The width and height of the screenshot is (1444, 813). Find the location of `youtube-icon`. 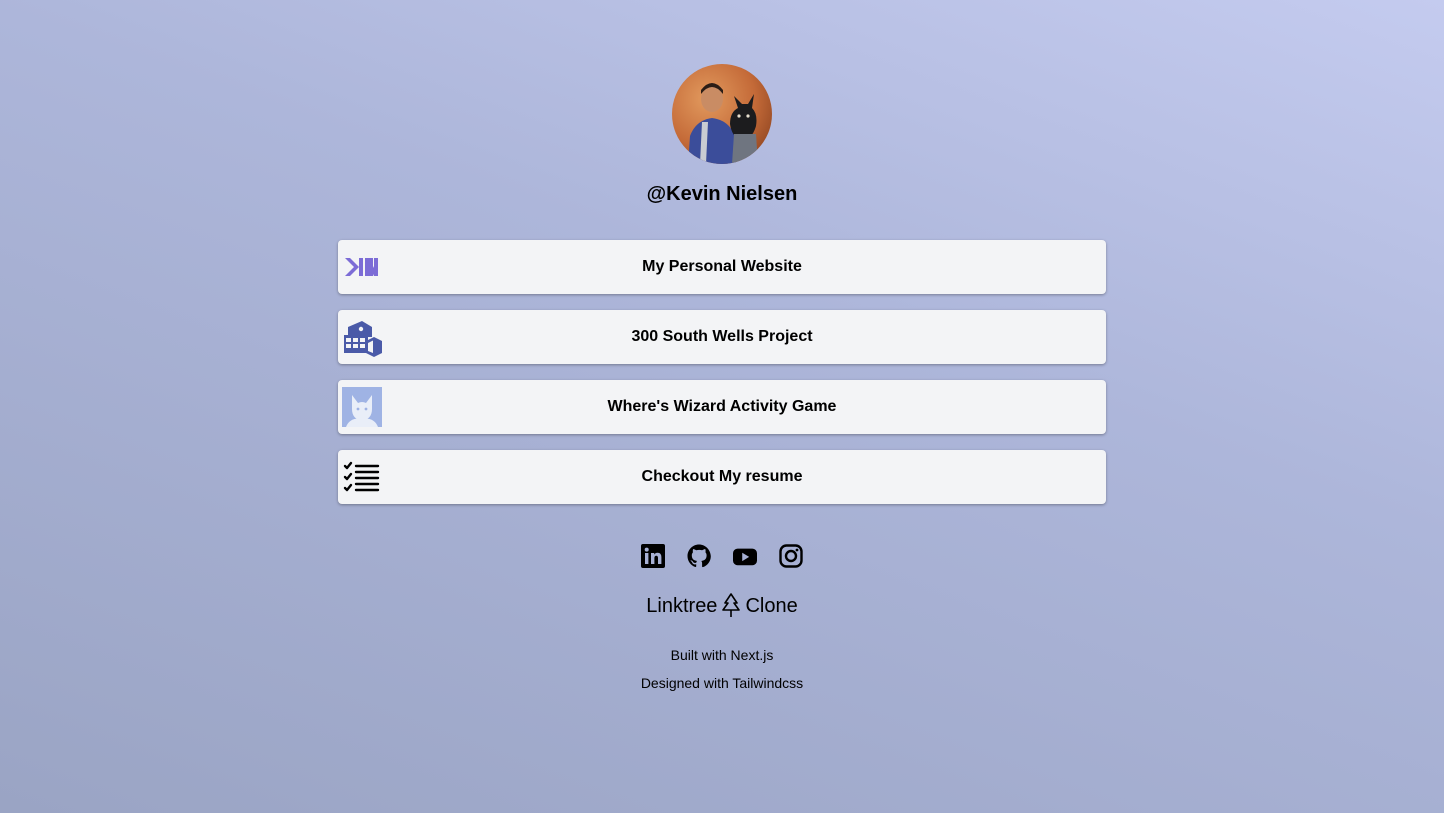

youtube-icon is located at coordinates (745, 556).